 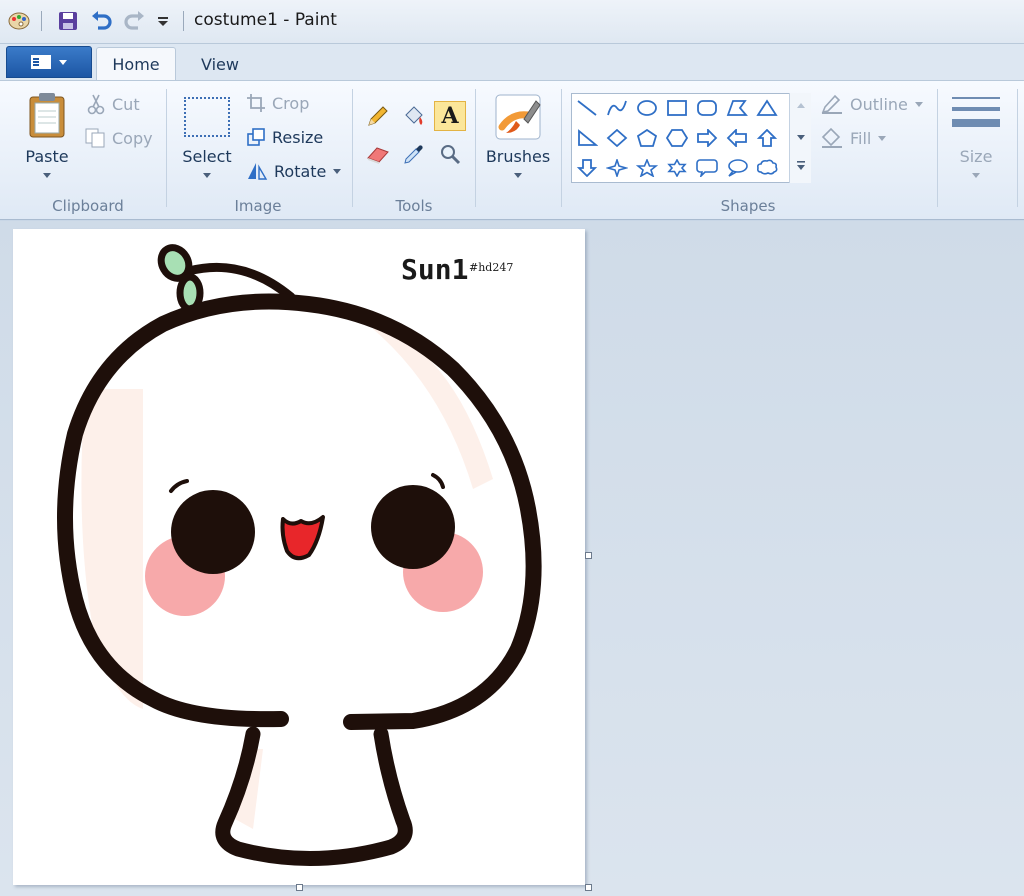 I want to click on left-eyebrow, so click(x=179, y=486).